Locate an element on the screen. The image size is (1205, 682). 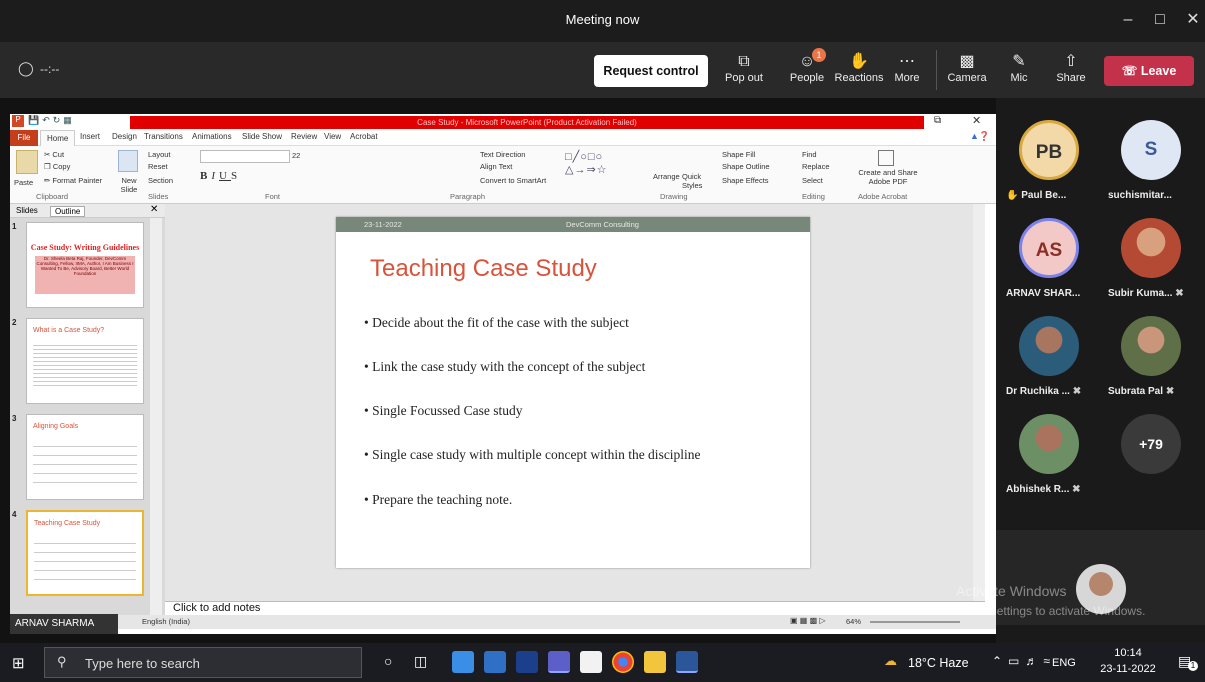
new-slide-button: New Slide is located at coordinates (129, 185).